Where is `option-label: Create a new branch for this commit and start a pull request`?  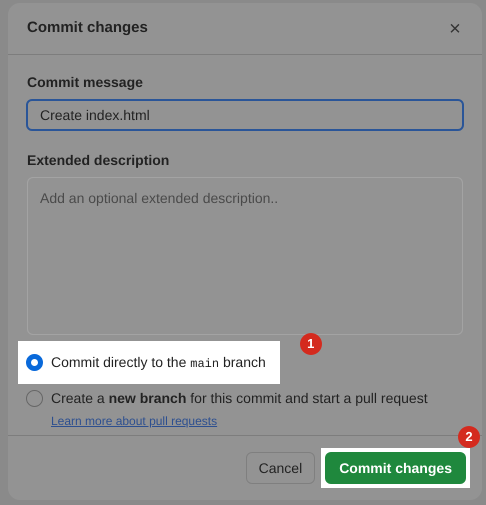 option-label: Create a new branch for this commit and start a pull request is located at coordinates (239, 398).